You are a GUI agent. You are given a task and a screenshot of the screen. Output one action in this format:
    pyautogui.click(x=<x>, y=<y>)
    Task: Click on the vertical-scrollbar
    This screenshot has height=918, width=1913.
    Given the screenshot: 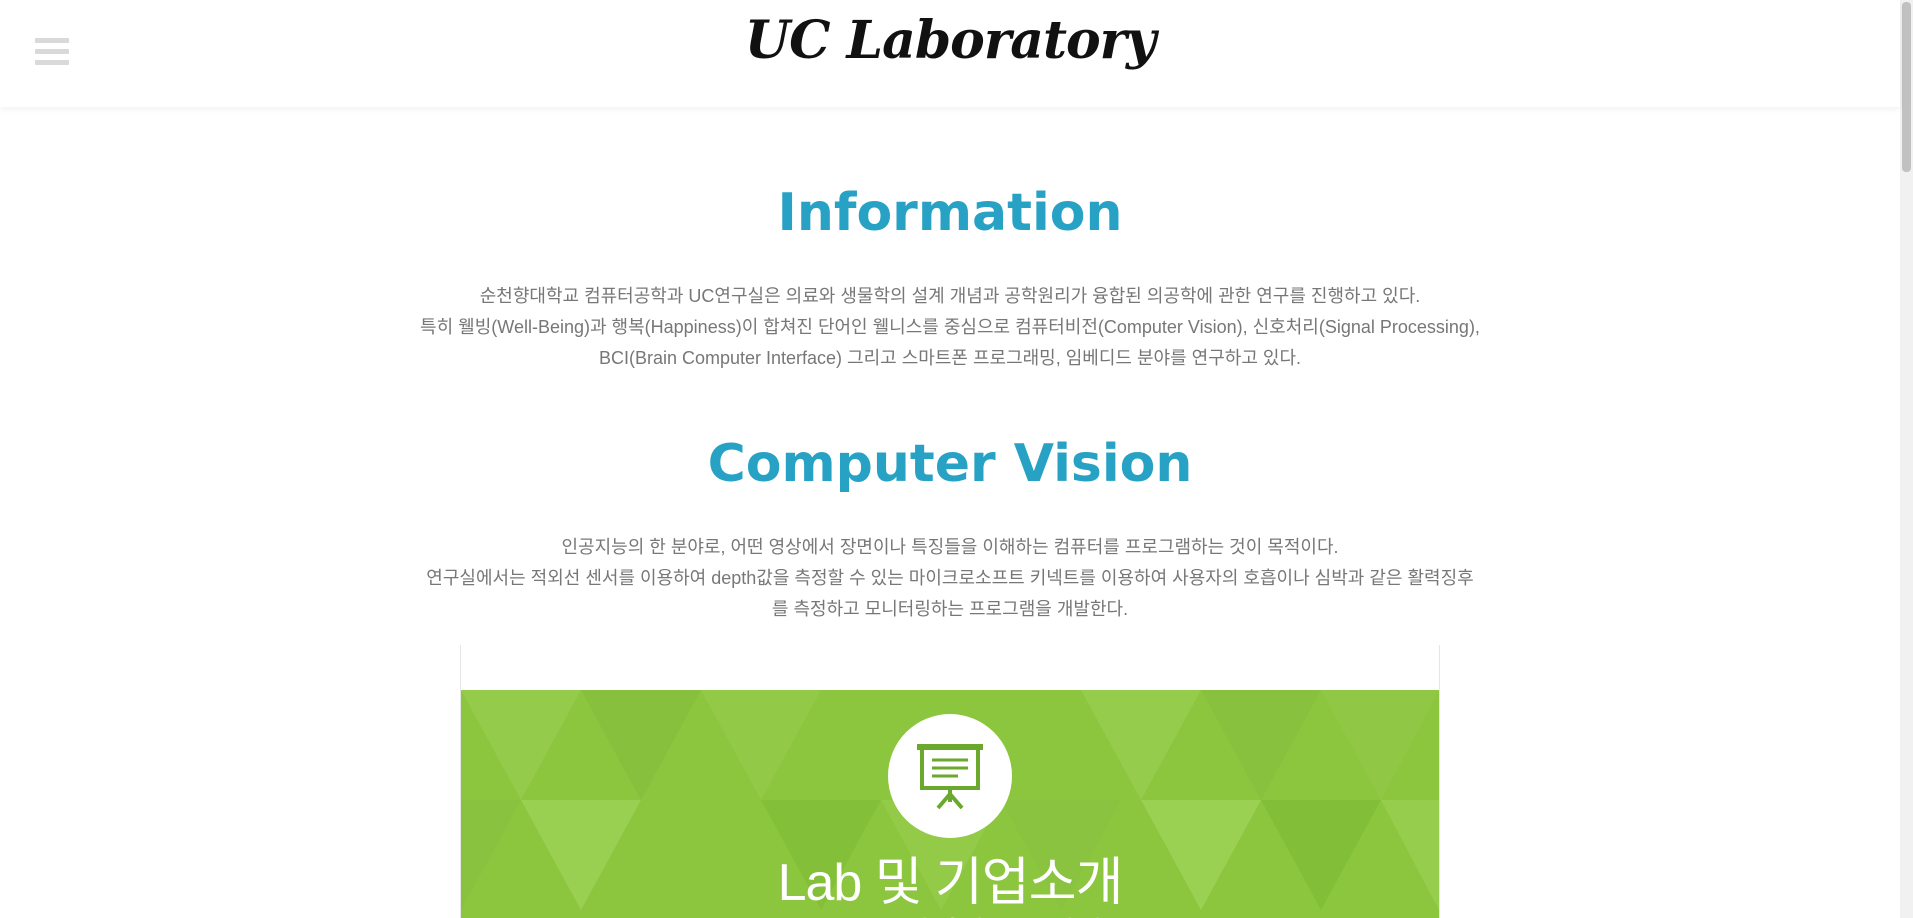 What is the action you would take?
    pyautogui.click(x=1906, y=459)
    